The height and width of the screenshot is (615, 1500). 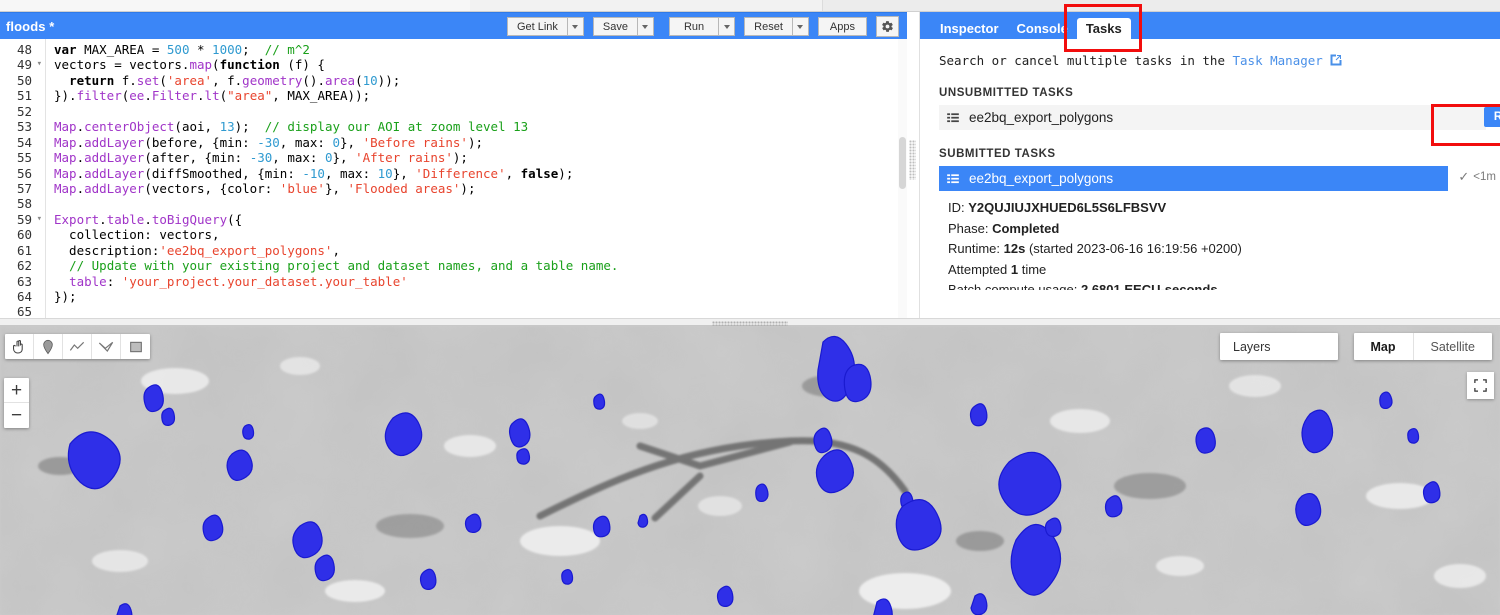 I want to click on map-zoom-controls: + −, so click(x=16, y=403).